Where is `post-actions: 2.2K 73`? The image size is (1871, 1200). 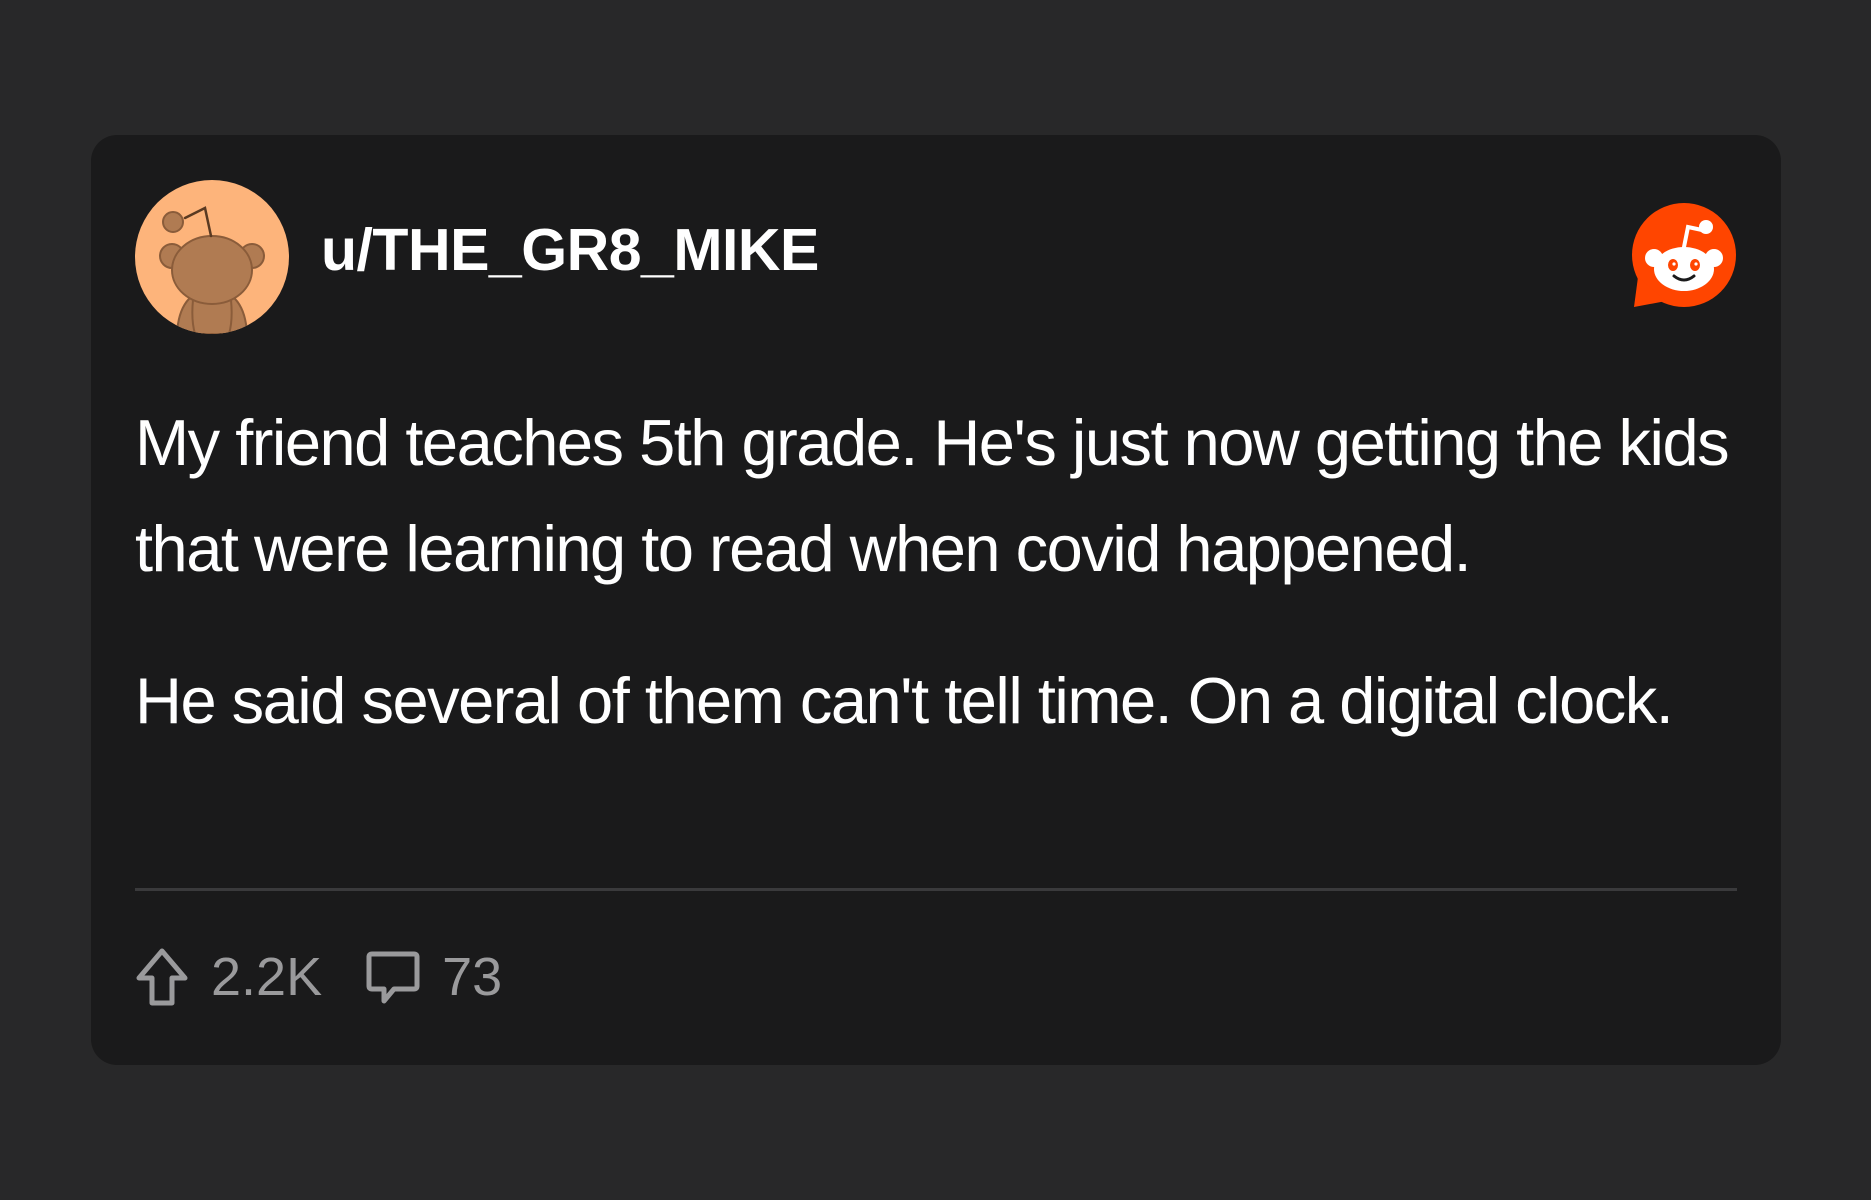
post-actions: 2.2K 73 is located at coordinates (318, 977).